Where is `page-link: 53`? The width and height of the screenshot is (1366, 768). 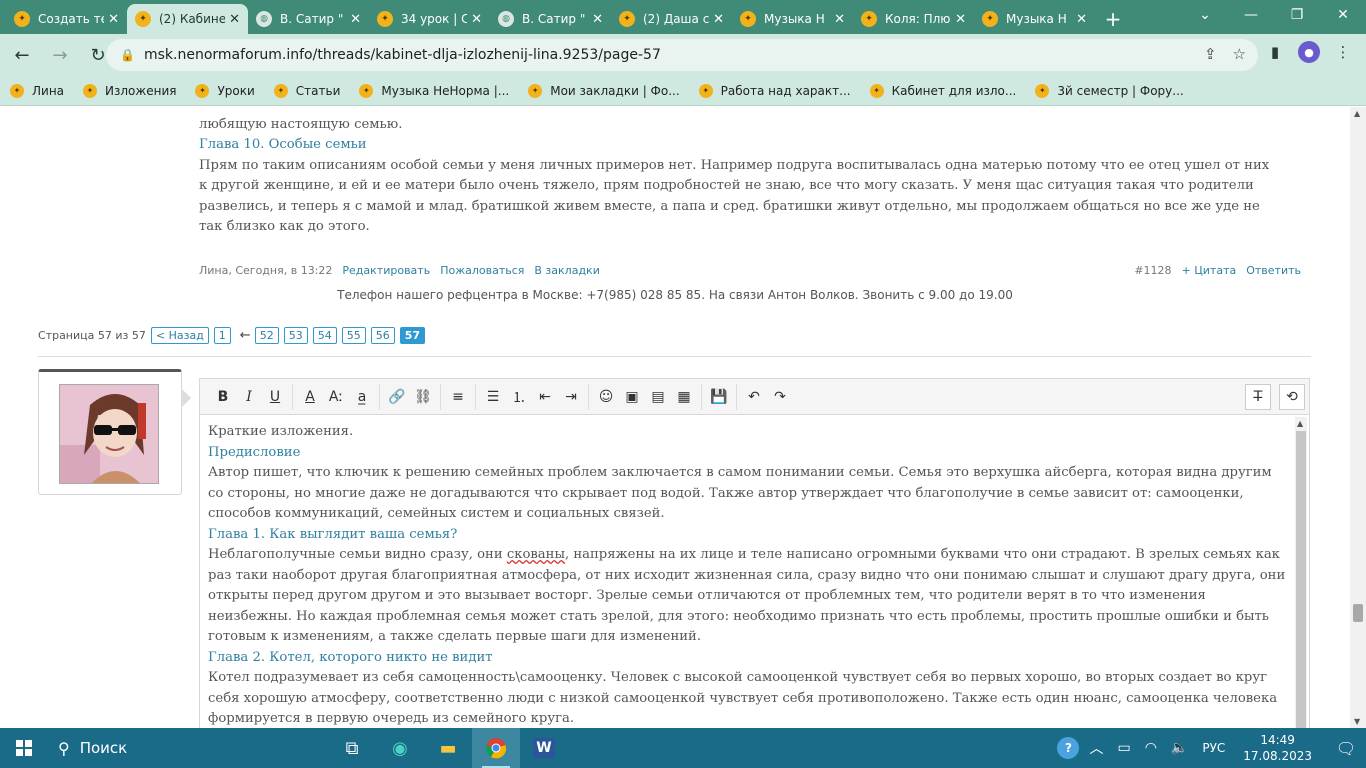
page-link: 53 is located at coordinates (295, 335).